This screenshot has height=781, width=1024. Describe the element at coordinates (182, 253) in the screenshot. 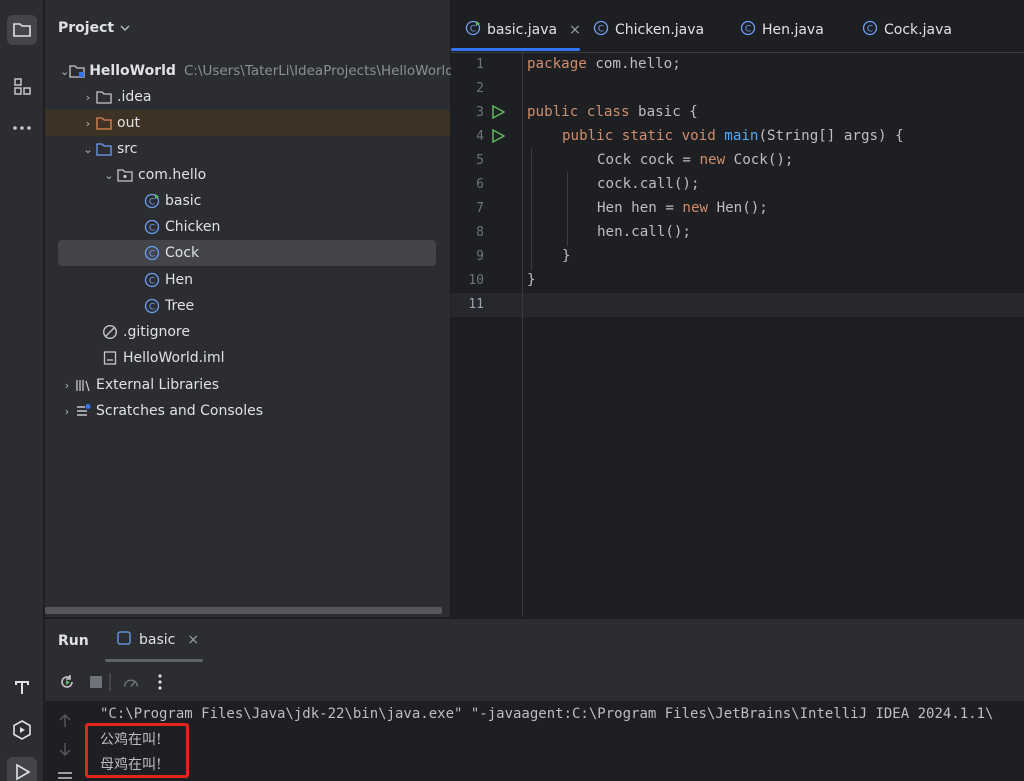

I see `tree-item-label: Cock` at that location.